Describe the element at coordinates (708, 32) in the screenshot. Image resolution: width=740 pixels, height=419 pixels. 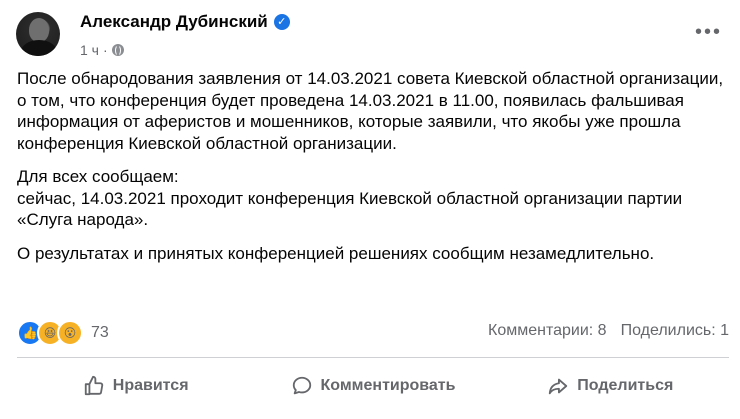
I see `more-options-icon: •••` at that location.